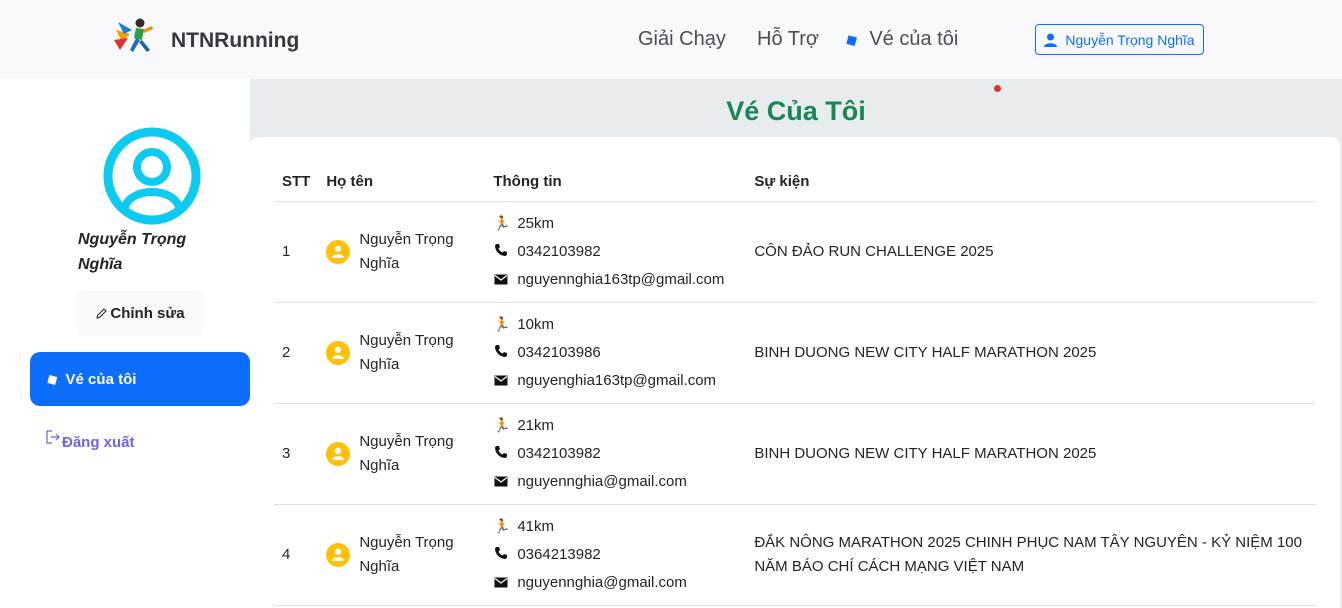  What do you see at coordinates (152, 176) in the screenshot?
I see `profile-avatar-icon` at bounding box center [152, 176].